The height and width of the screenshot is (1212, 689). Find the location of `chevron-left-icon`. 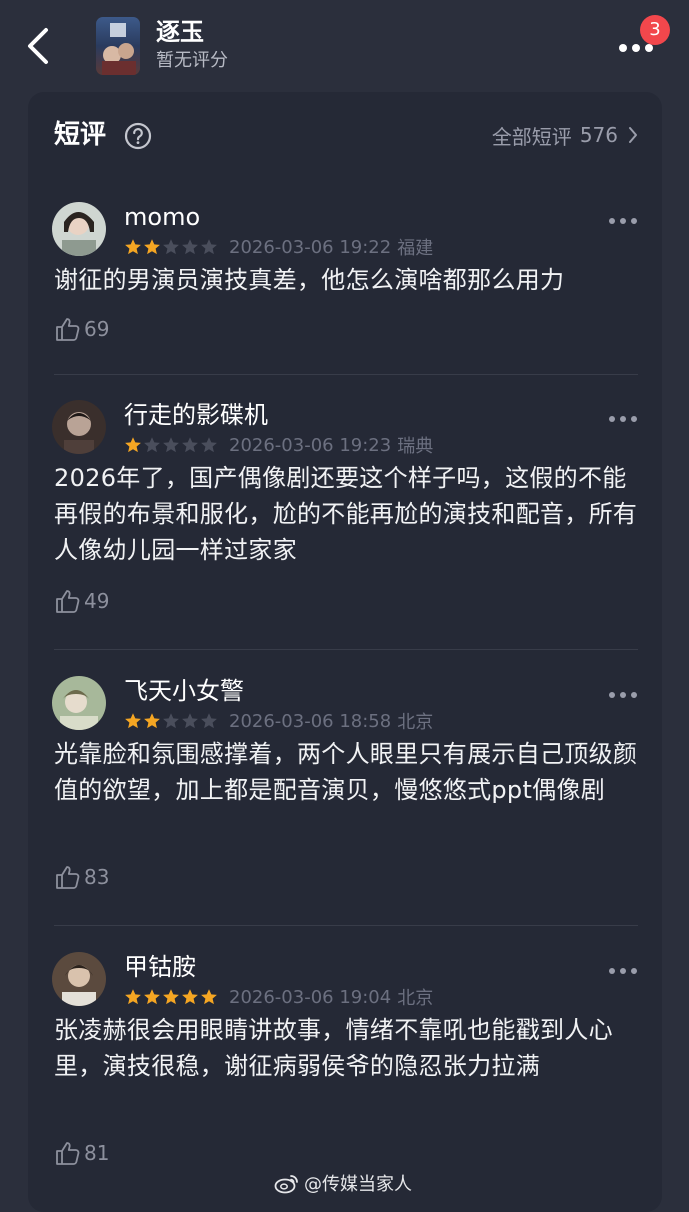

chevron-left-icon is located at coordinates (38, 46).